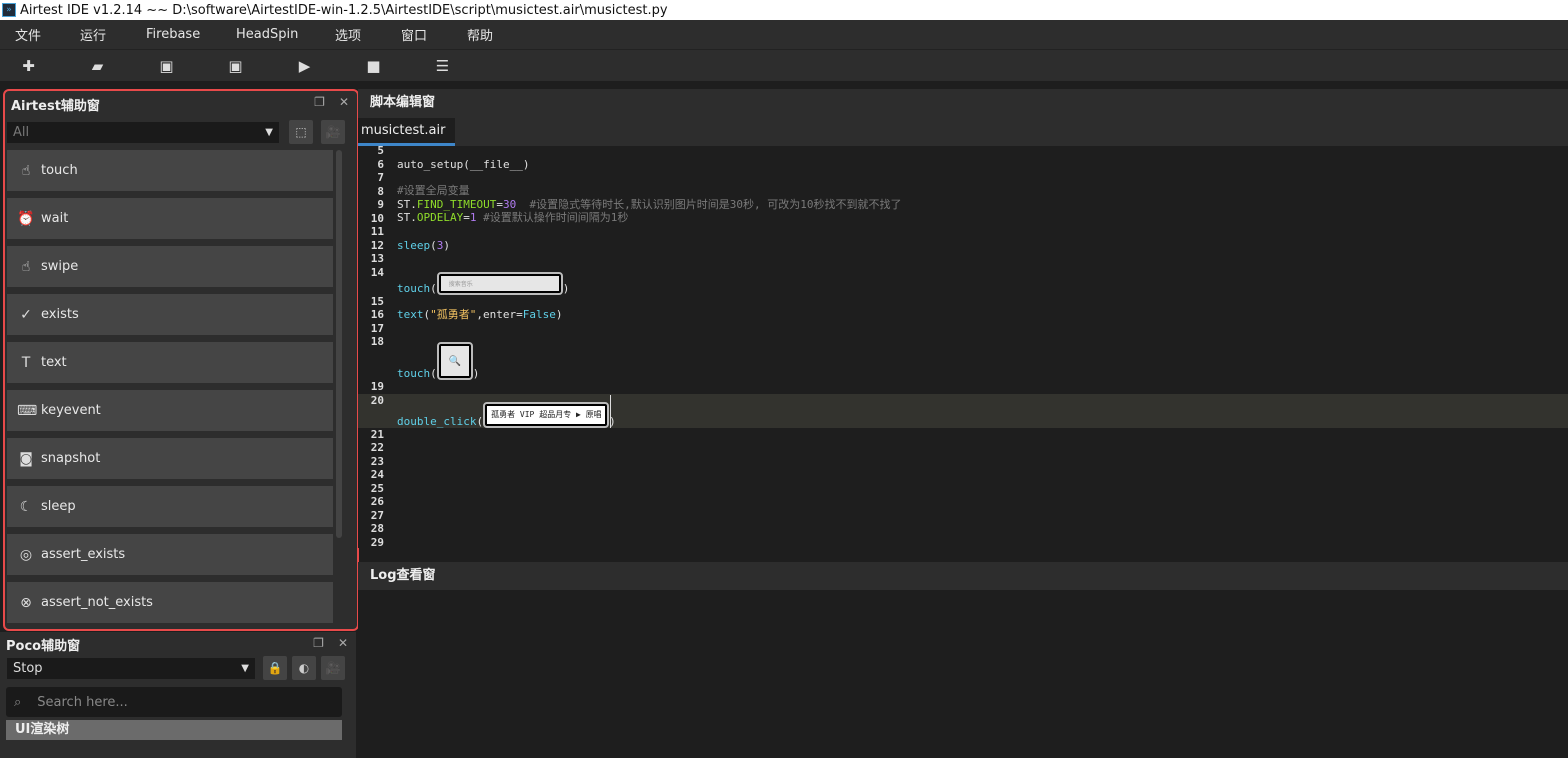  Describe the element at coordinates (406, 141) in the screenshot. I see `tab-musictest: musictest.air ✕` at that location.